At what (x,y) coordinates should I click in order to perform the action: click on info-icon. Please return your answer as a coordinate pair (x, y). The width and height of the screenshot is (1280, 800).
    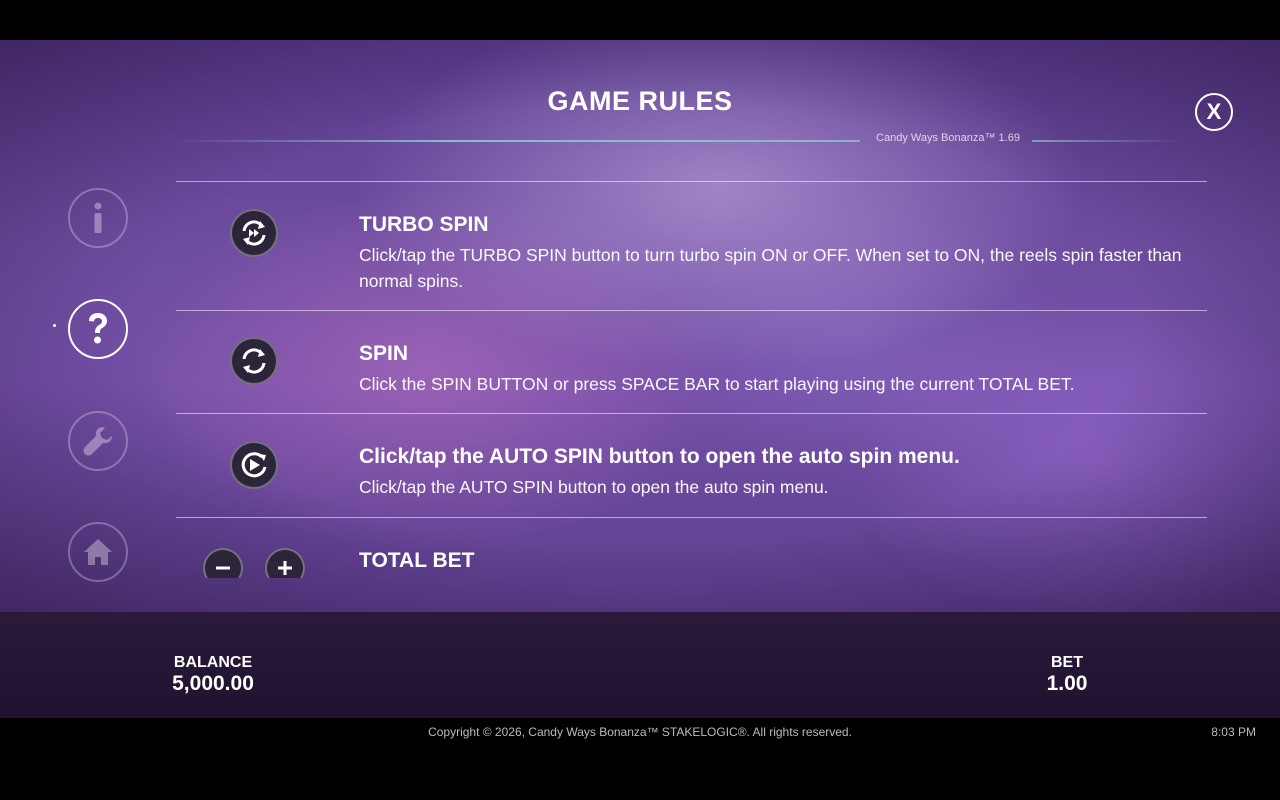
    Looking at the image, I should click on (98, 217).